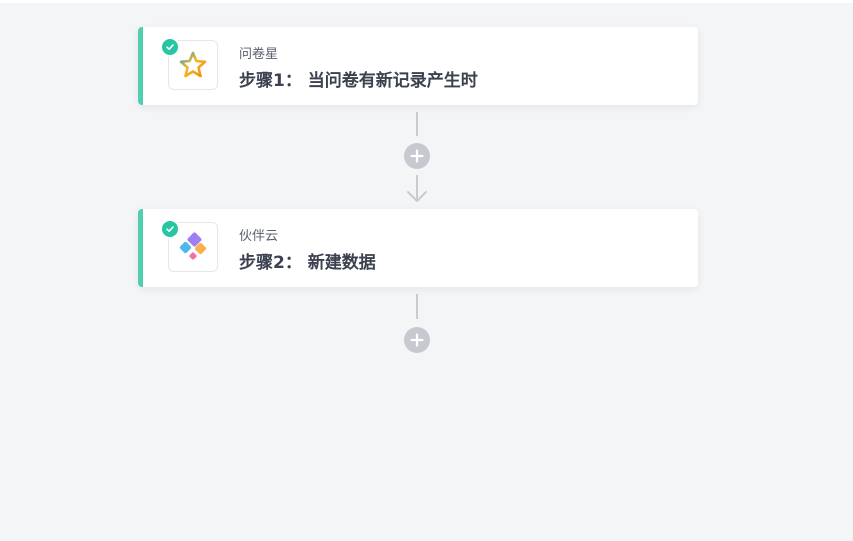  I want to click on step-title: 步骤1： 当问卷有新记录产生时, so click(358, 81).